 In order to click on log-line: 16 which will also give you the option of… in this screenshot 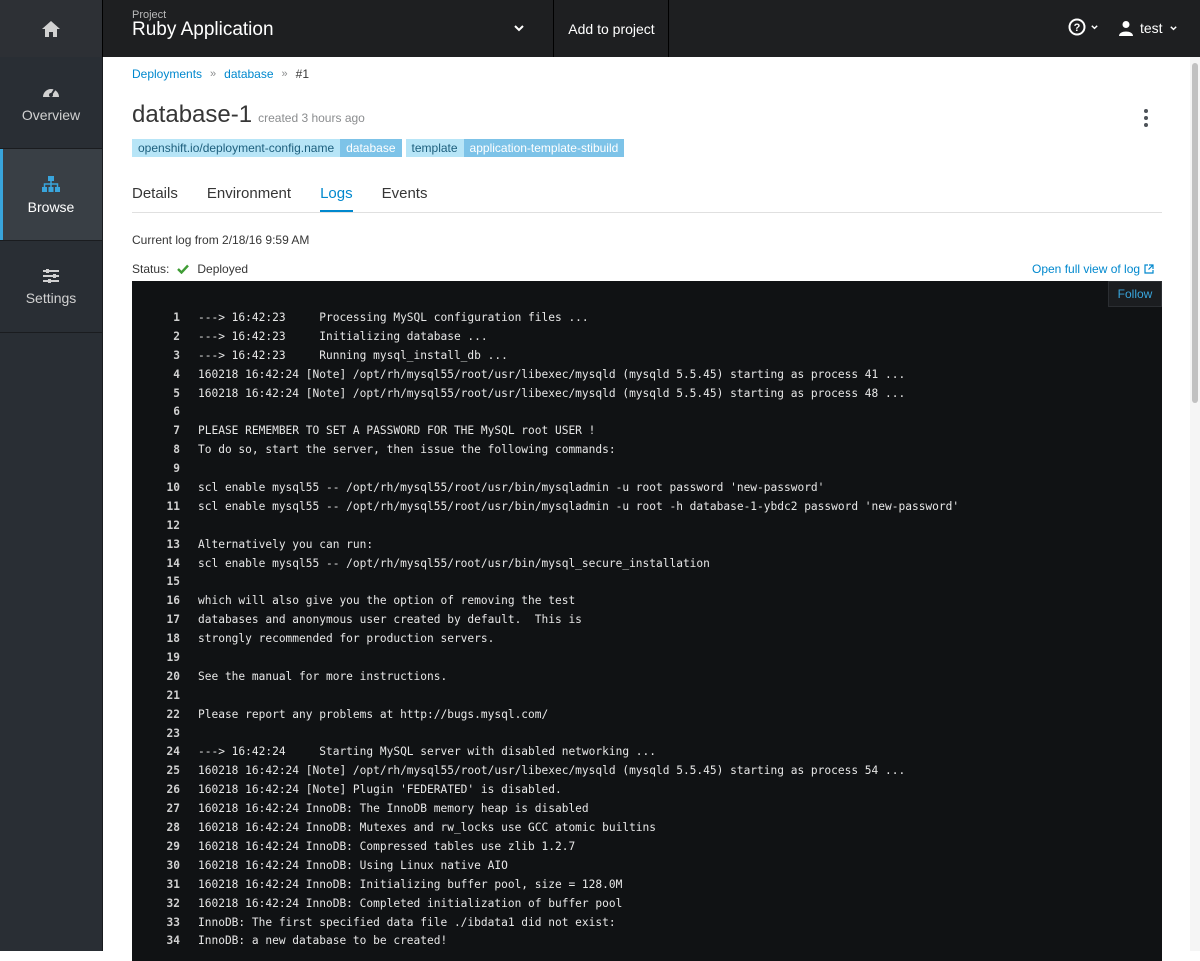, I will do `click(545, 601)`.